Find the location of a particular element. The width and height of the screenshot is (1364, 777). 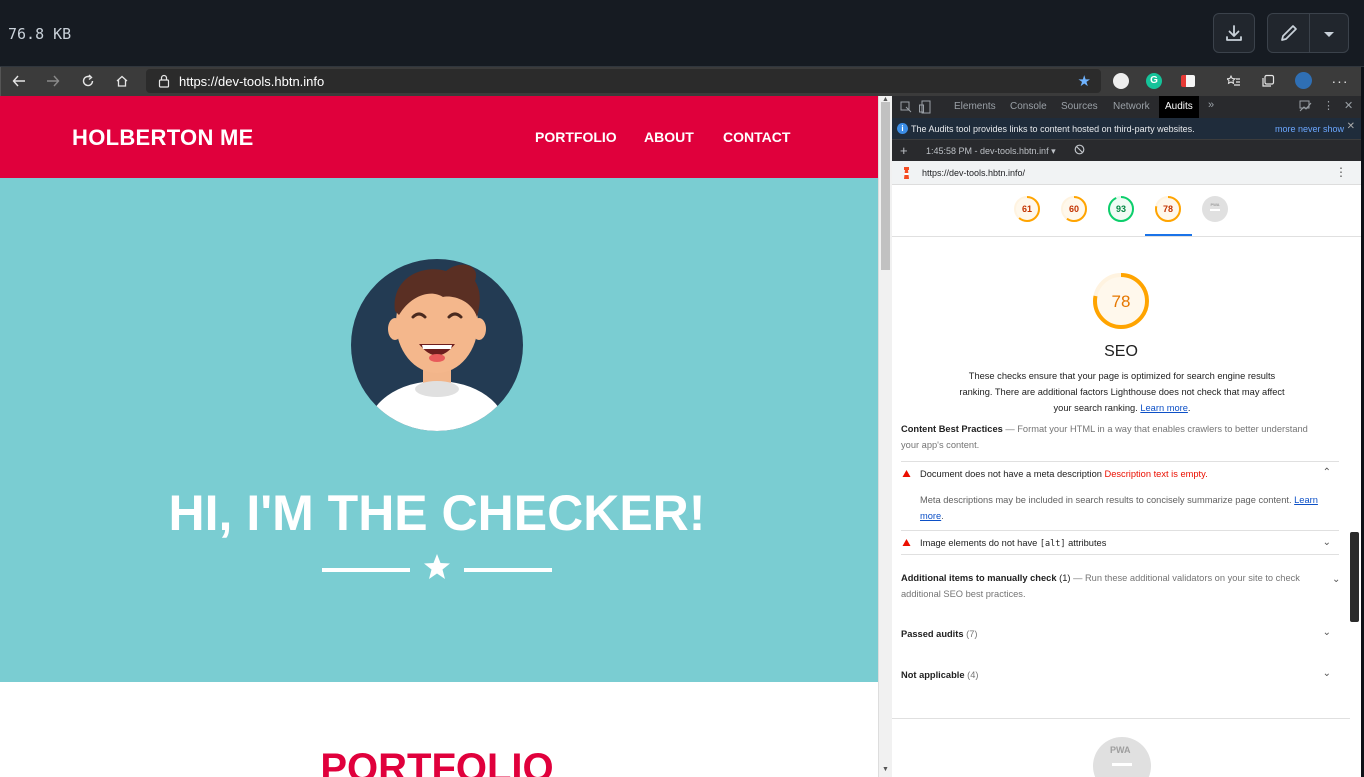

not-applicable-count: (4) is located at coordinates (973, 675).